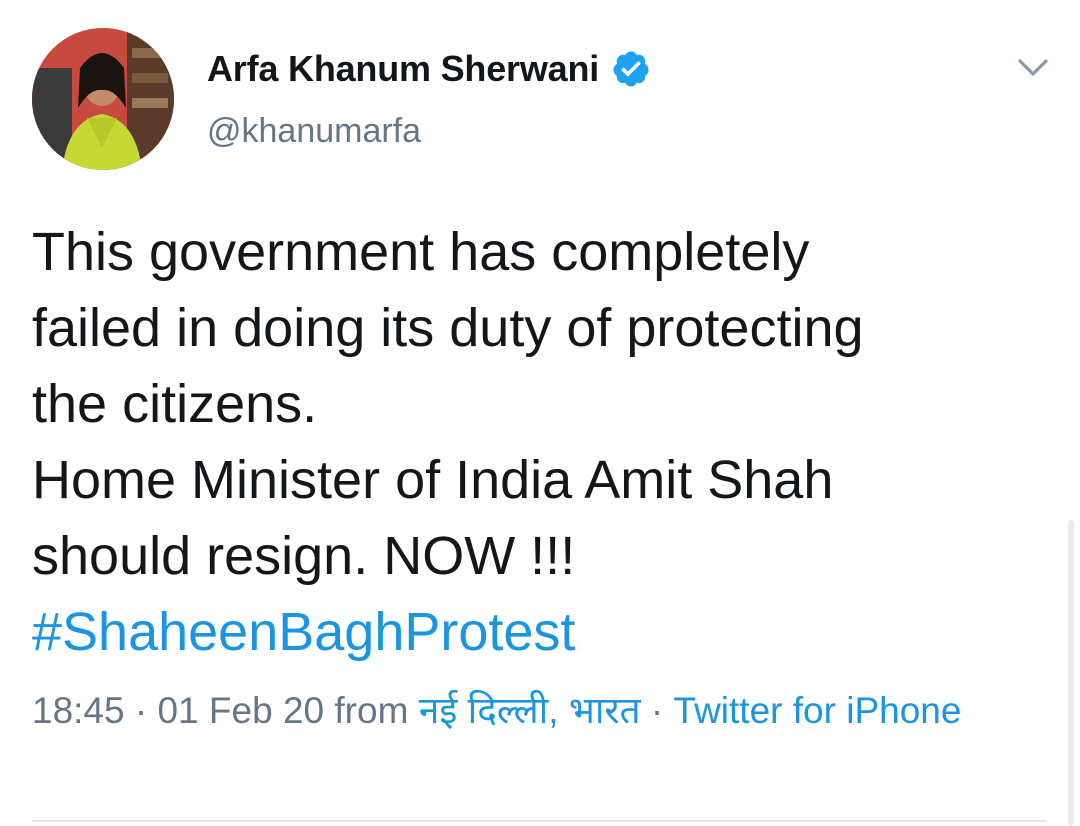 Image resolution: width=1080 pixels, height=826 pixels. What do you see at coordinates (539, 821) in the screenshot?
I see `divider` at bounding box center [539, 821].